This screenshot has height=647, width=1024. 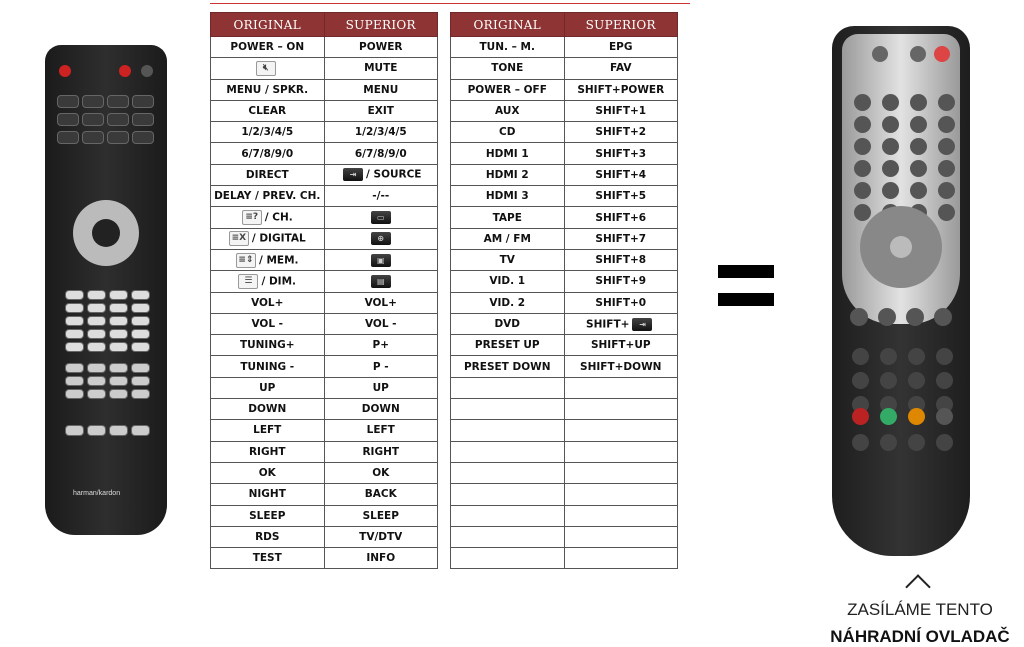 What do you see at coordinates (267, 196) in the screenshot?
I see `original-cell: DELAY / PREV. CH.` at bounding box center [267, 196].